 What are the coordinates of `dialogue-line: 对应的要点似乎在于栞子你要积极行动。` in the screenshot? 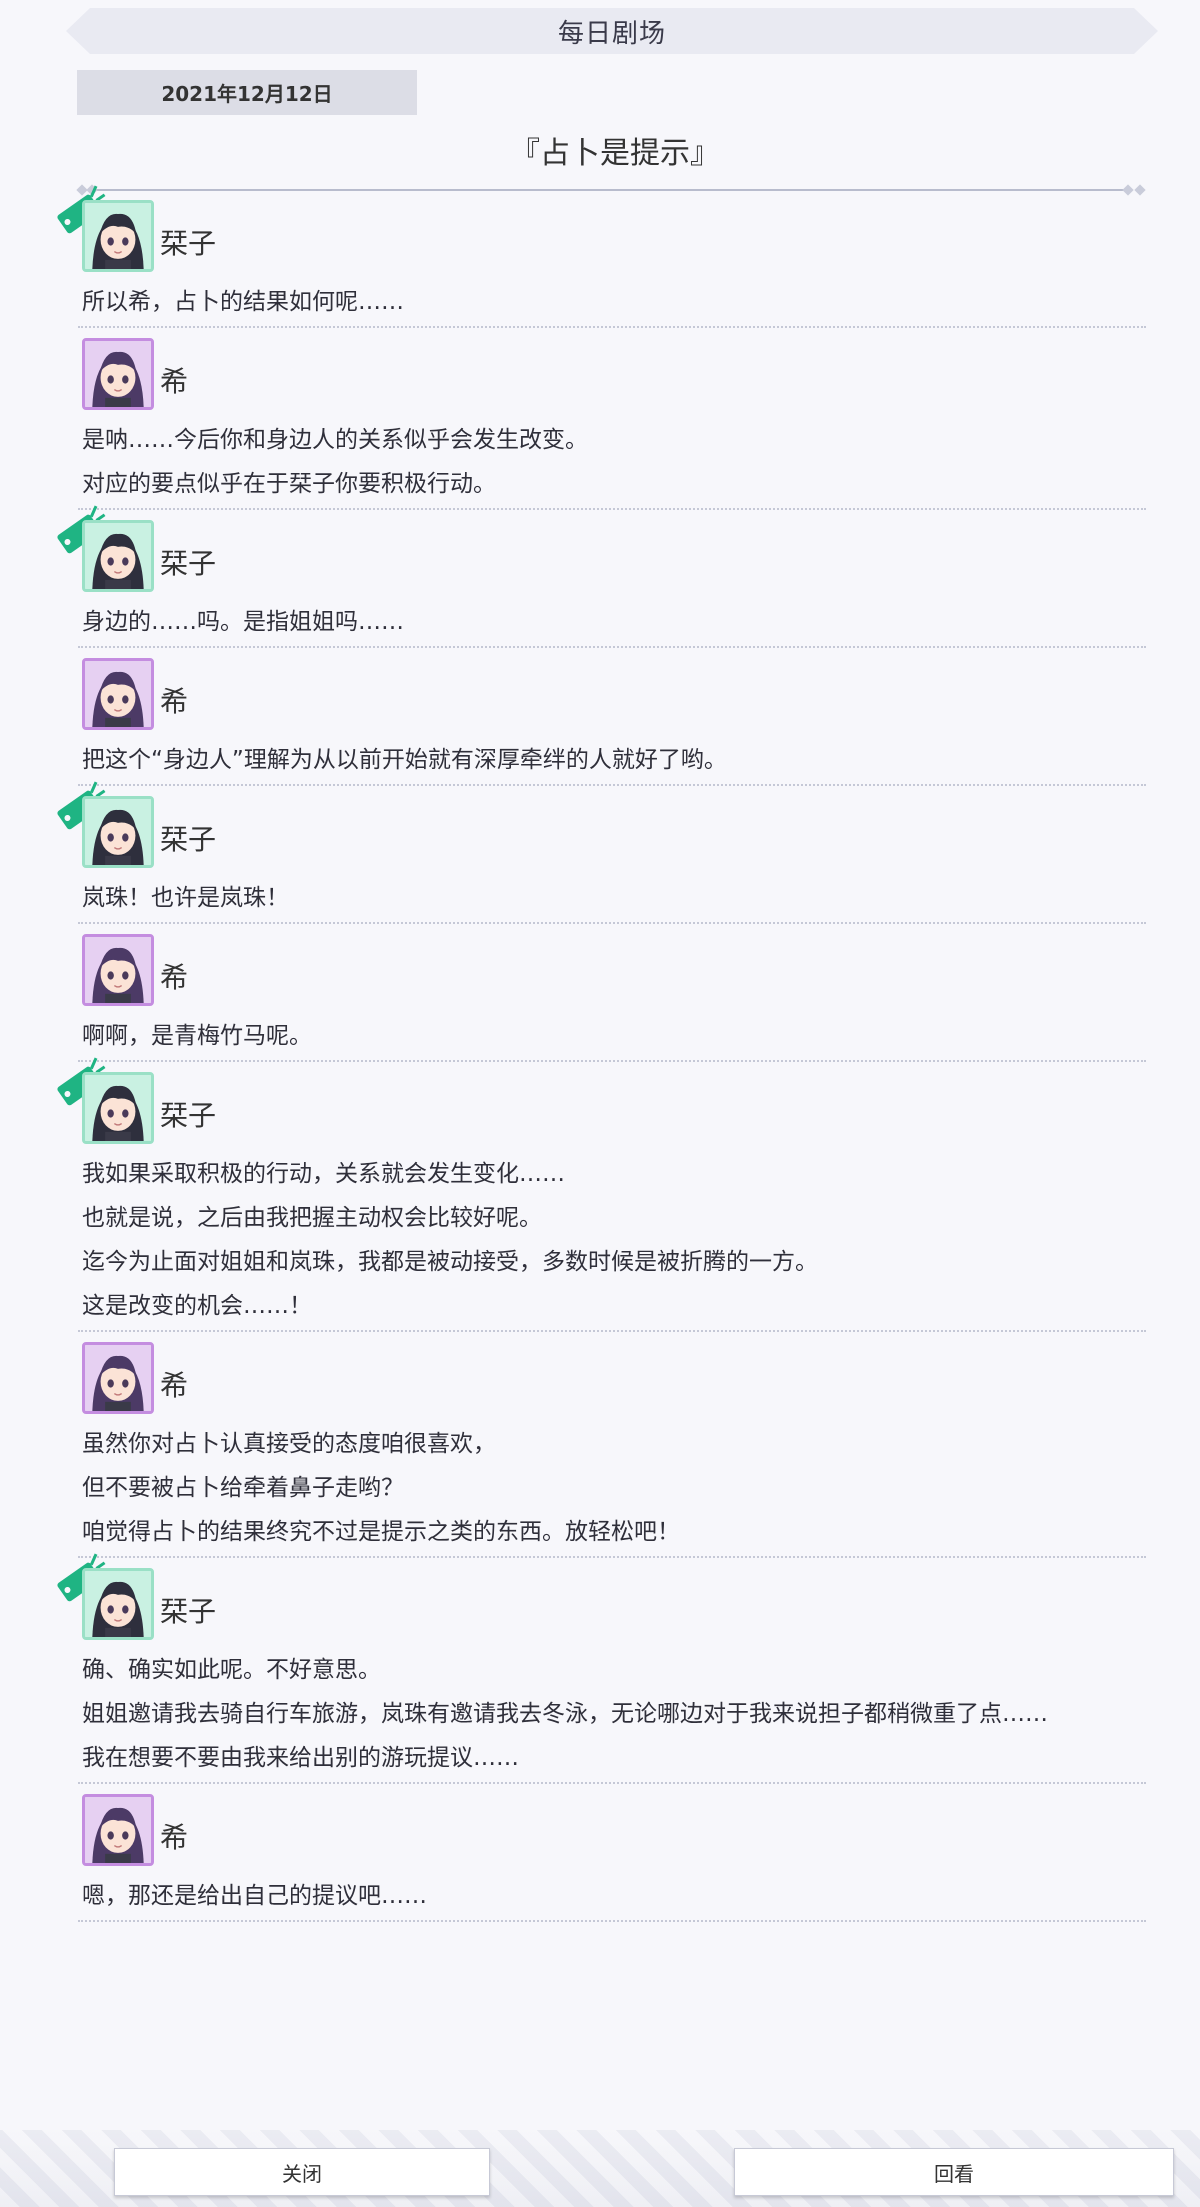 It's located at (289, 484).